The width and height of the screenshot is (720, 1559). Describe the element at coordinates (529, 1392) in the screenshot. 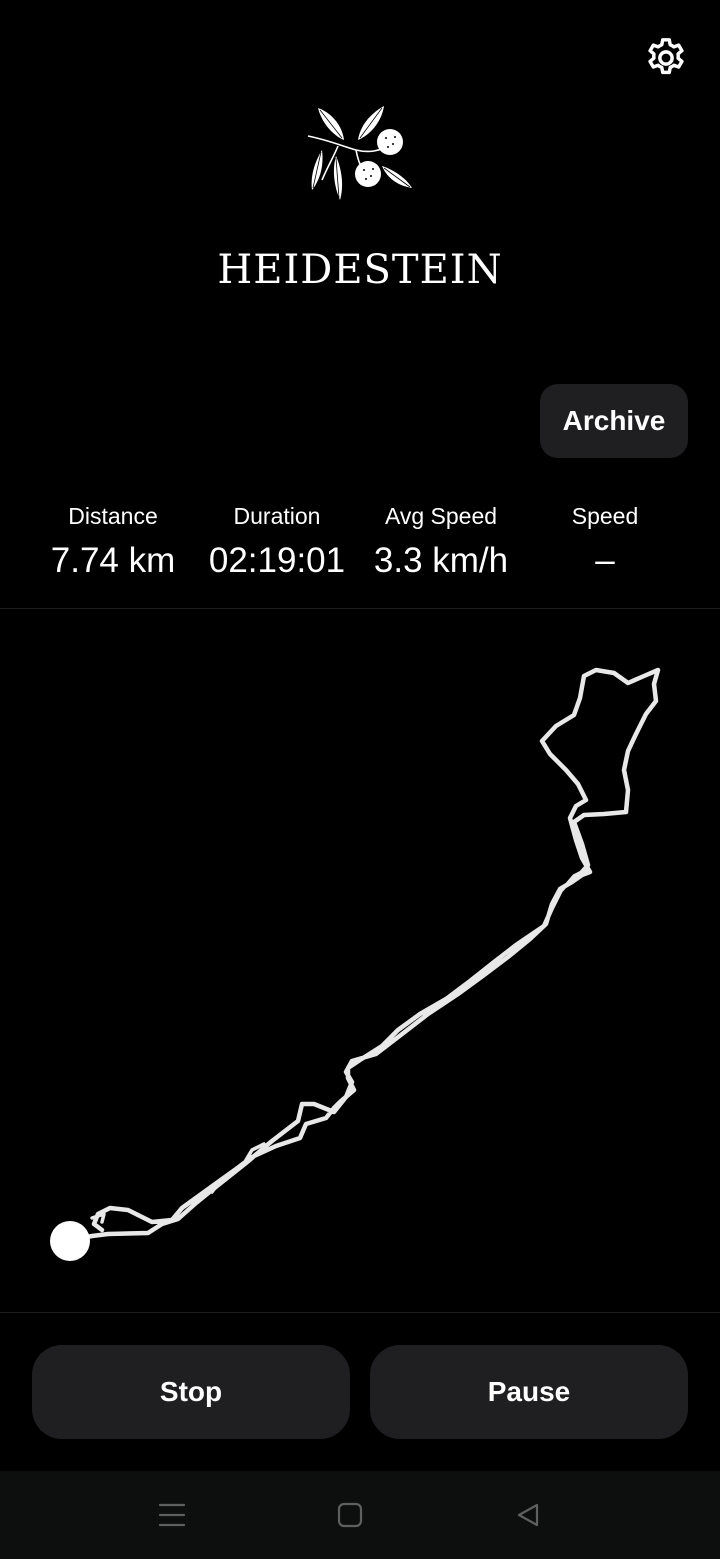

I see `pause-button: Pause` at that location.